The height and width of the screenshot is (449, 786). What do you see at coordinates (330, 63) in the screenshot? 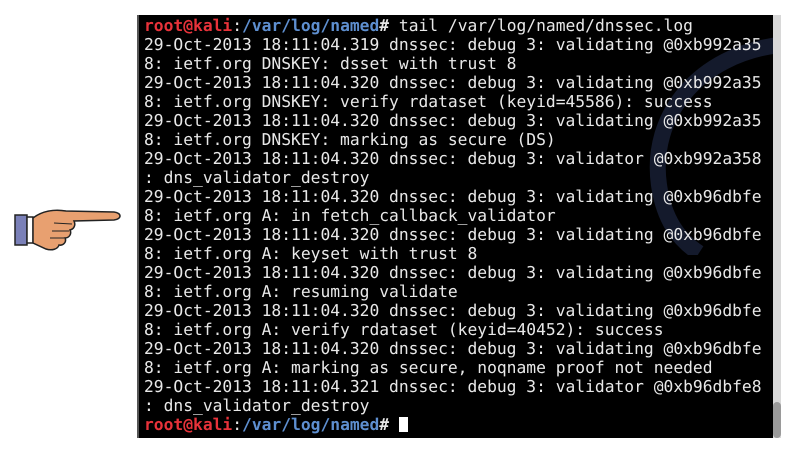
I see `log-line: 8: ietf.org DNSKEY: dsset with trust 8` at bounding box center [330, 63].